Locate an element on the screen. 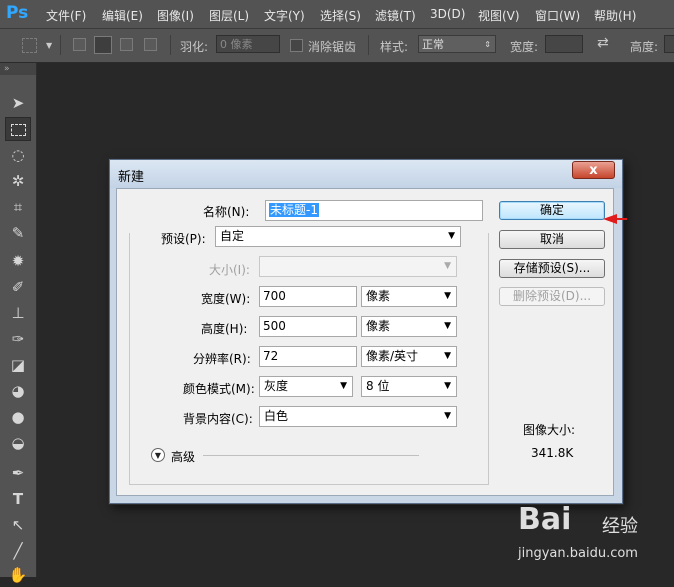 The height and width of the screenshot is (587, 674). type-tool-icon: T is located at coordinates (18, 499).